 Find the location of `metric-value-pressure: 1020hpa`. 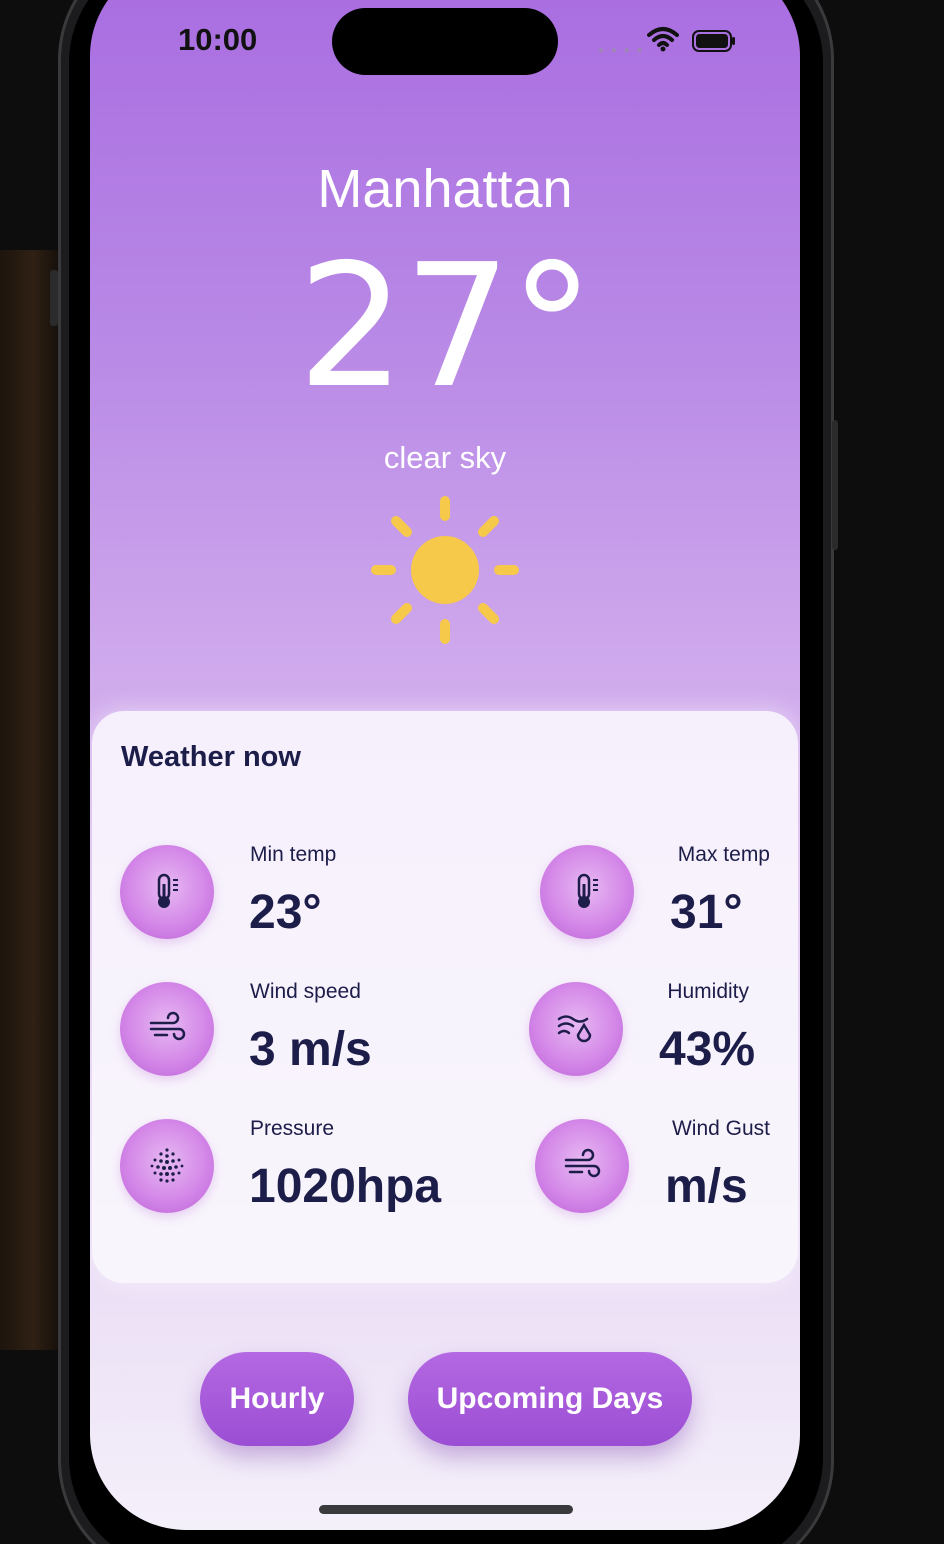

metric-value-pressure: 1020hpa is located at coordinates (345, 1186).